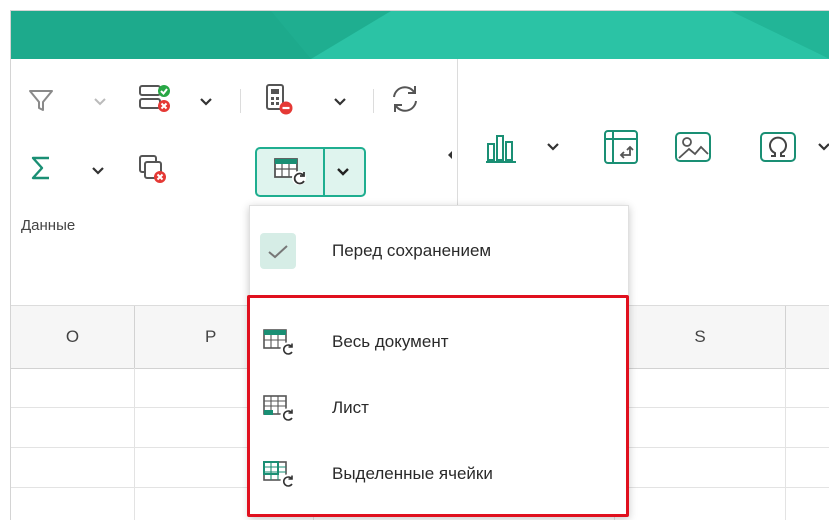 The image size is (829, 520). I want to click on pivot-icon, so click(621, 147).